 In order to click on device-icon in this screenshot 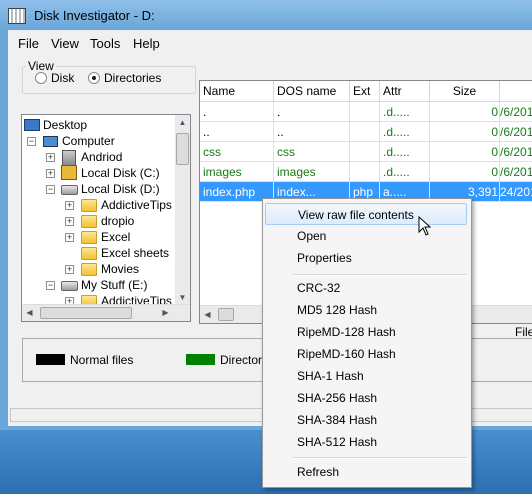, I will do `click(69, 158)`.